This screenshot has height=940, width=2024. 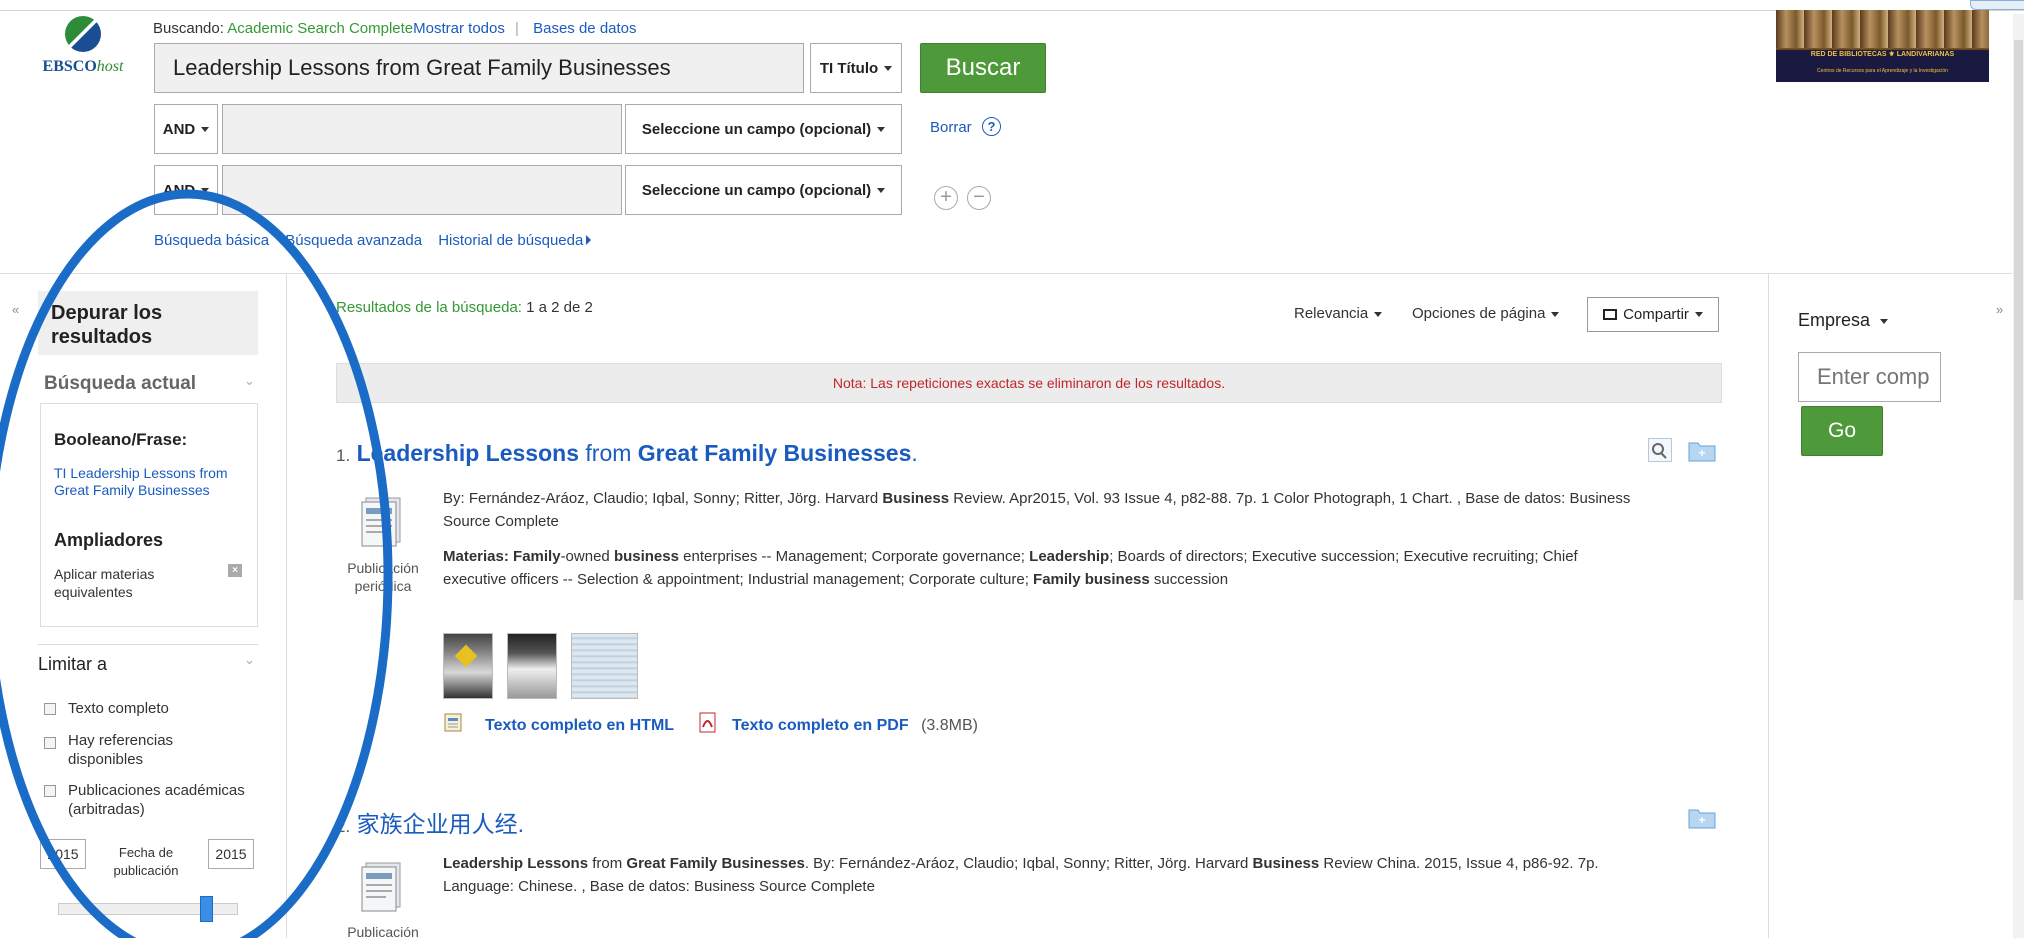 What do you see at coordinates (430, 822) in the screenshot?
I see `result-2-title: 2. 家族企业用人经.` at bounding box center [430, 822].